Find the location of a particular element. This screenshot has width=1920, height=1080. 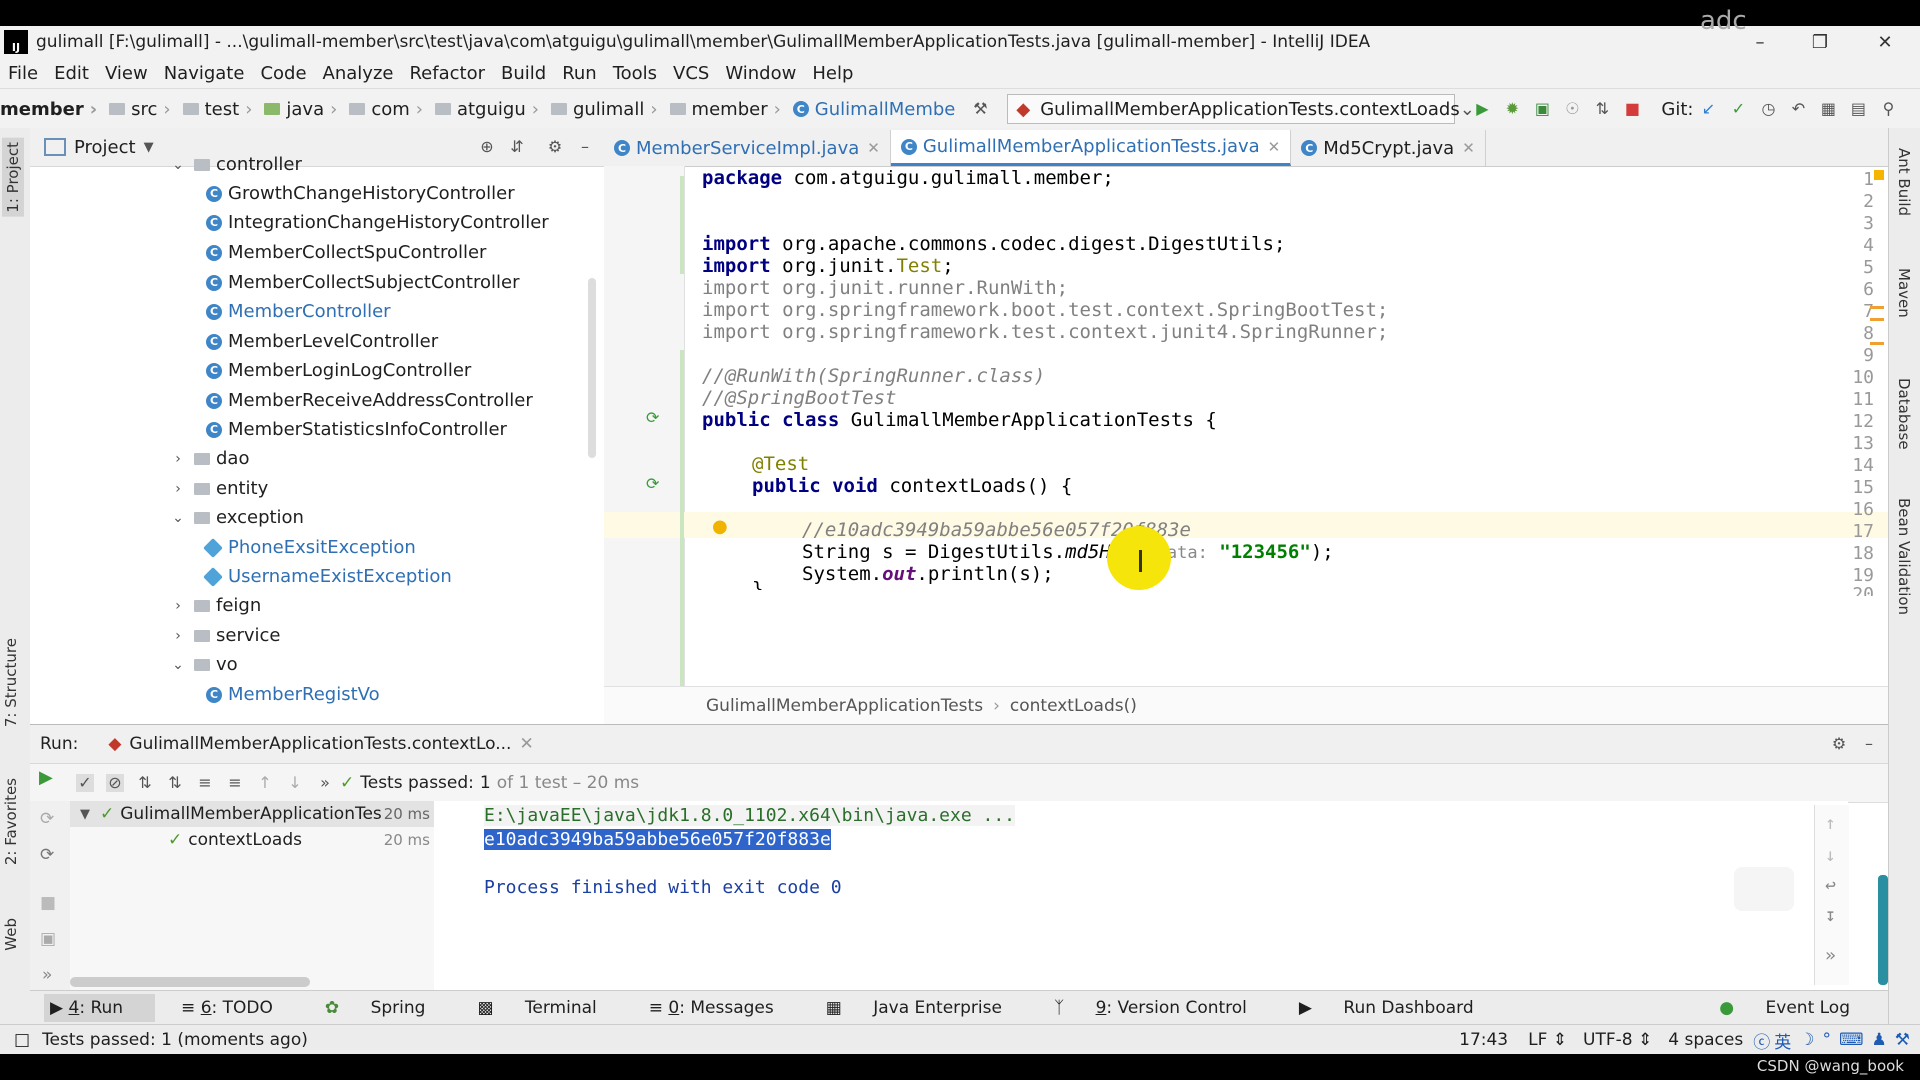

encoding: UTF-8 ⇕ is located at coordinates (1617, 1040).